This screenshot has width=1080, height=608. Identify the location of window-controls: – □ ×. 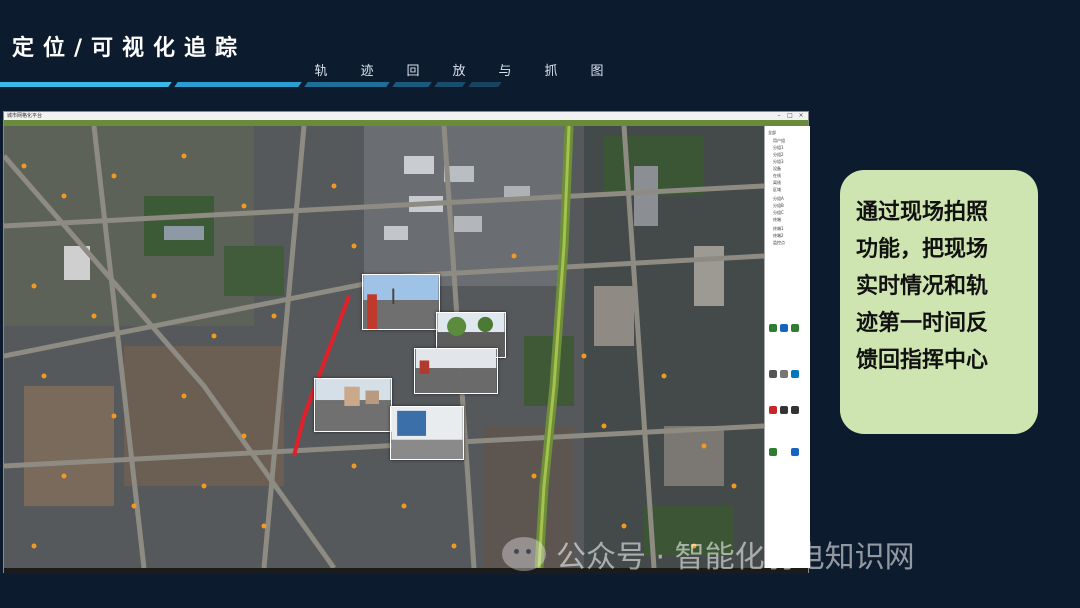
(790, 116).